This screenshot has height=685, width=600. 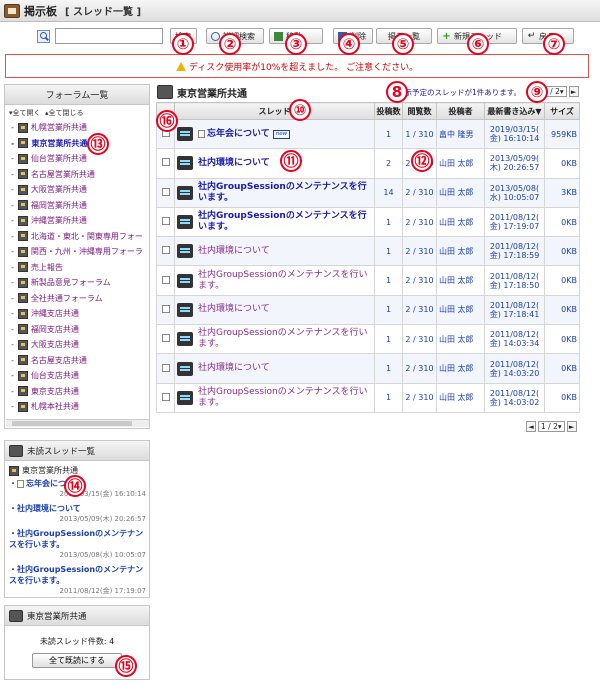 What do you see at coordinates (80, 376) in the screenshot?
I see `forum-item: - 仙台支店共通` at bounding box center [80, 376].